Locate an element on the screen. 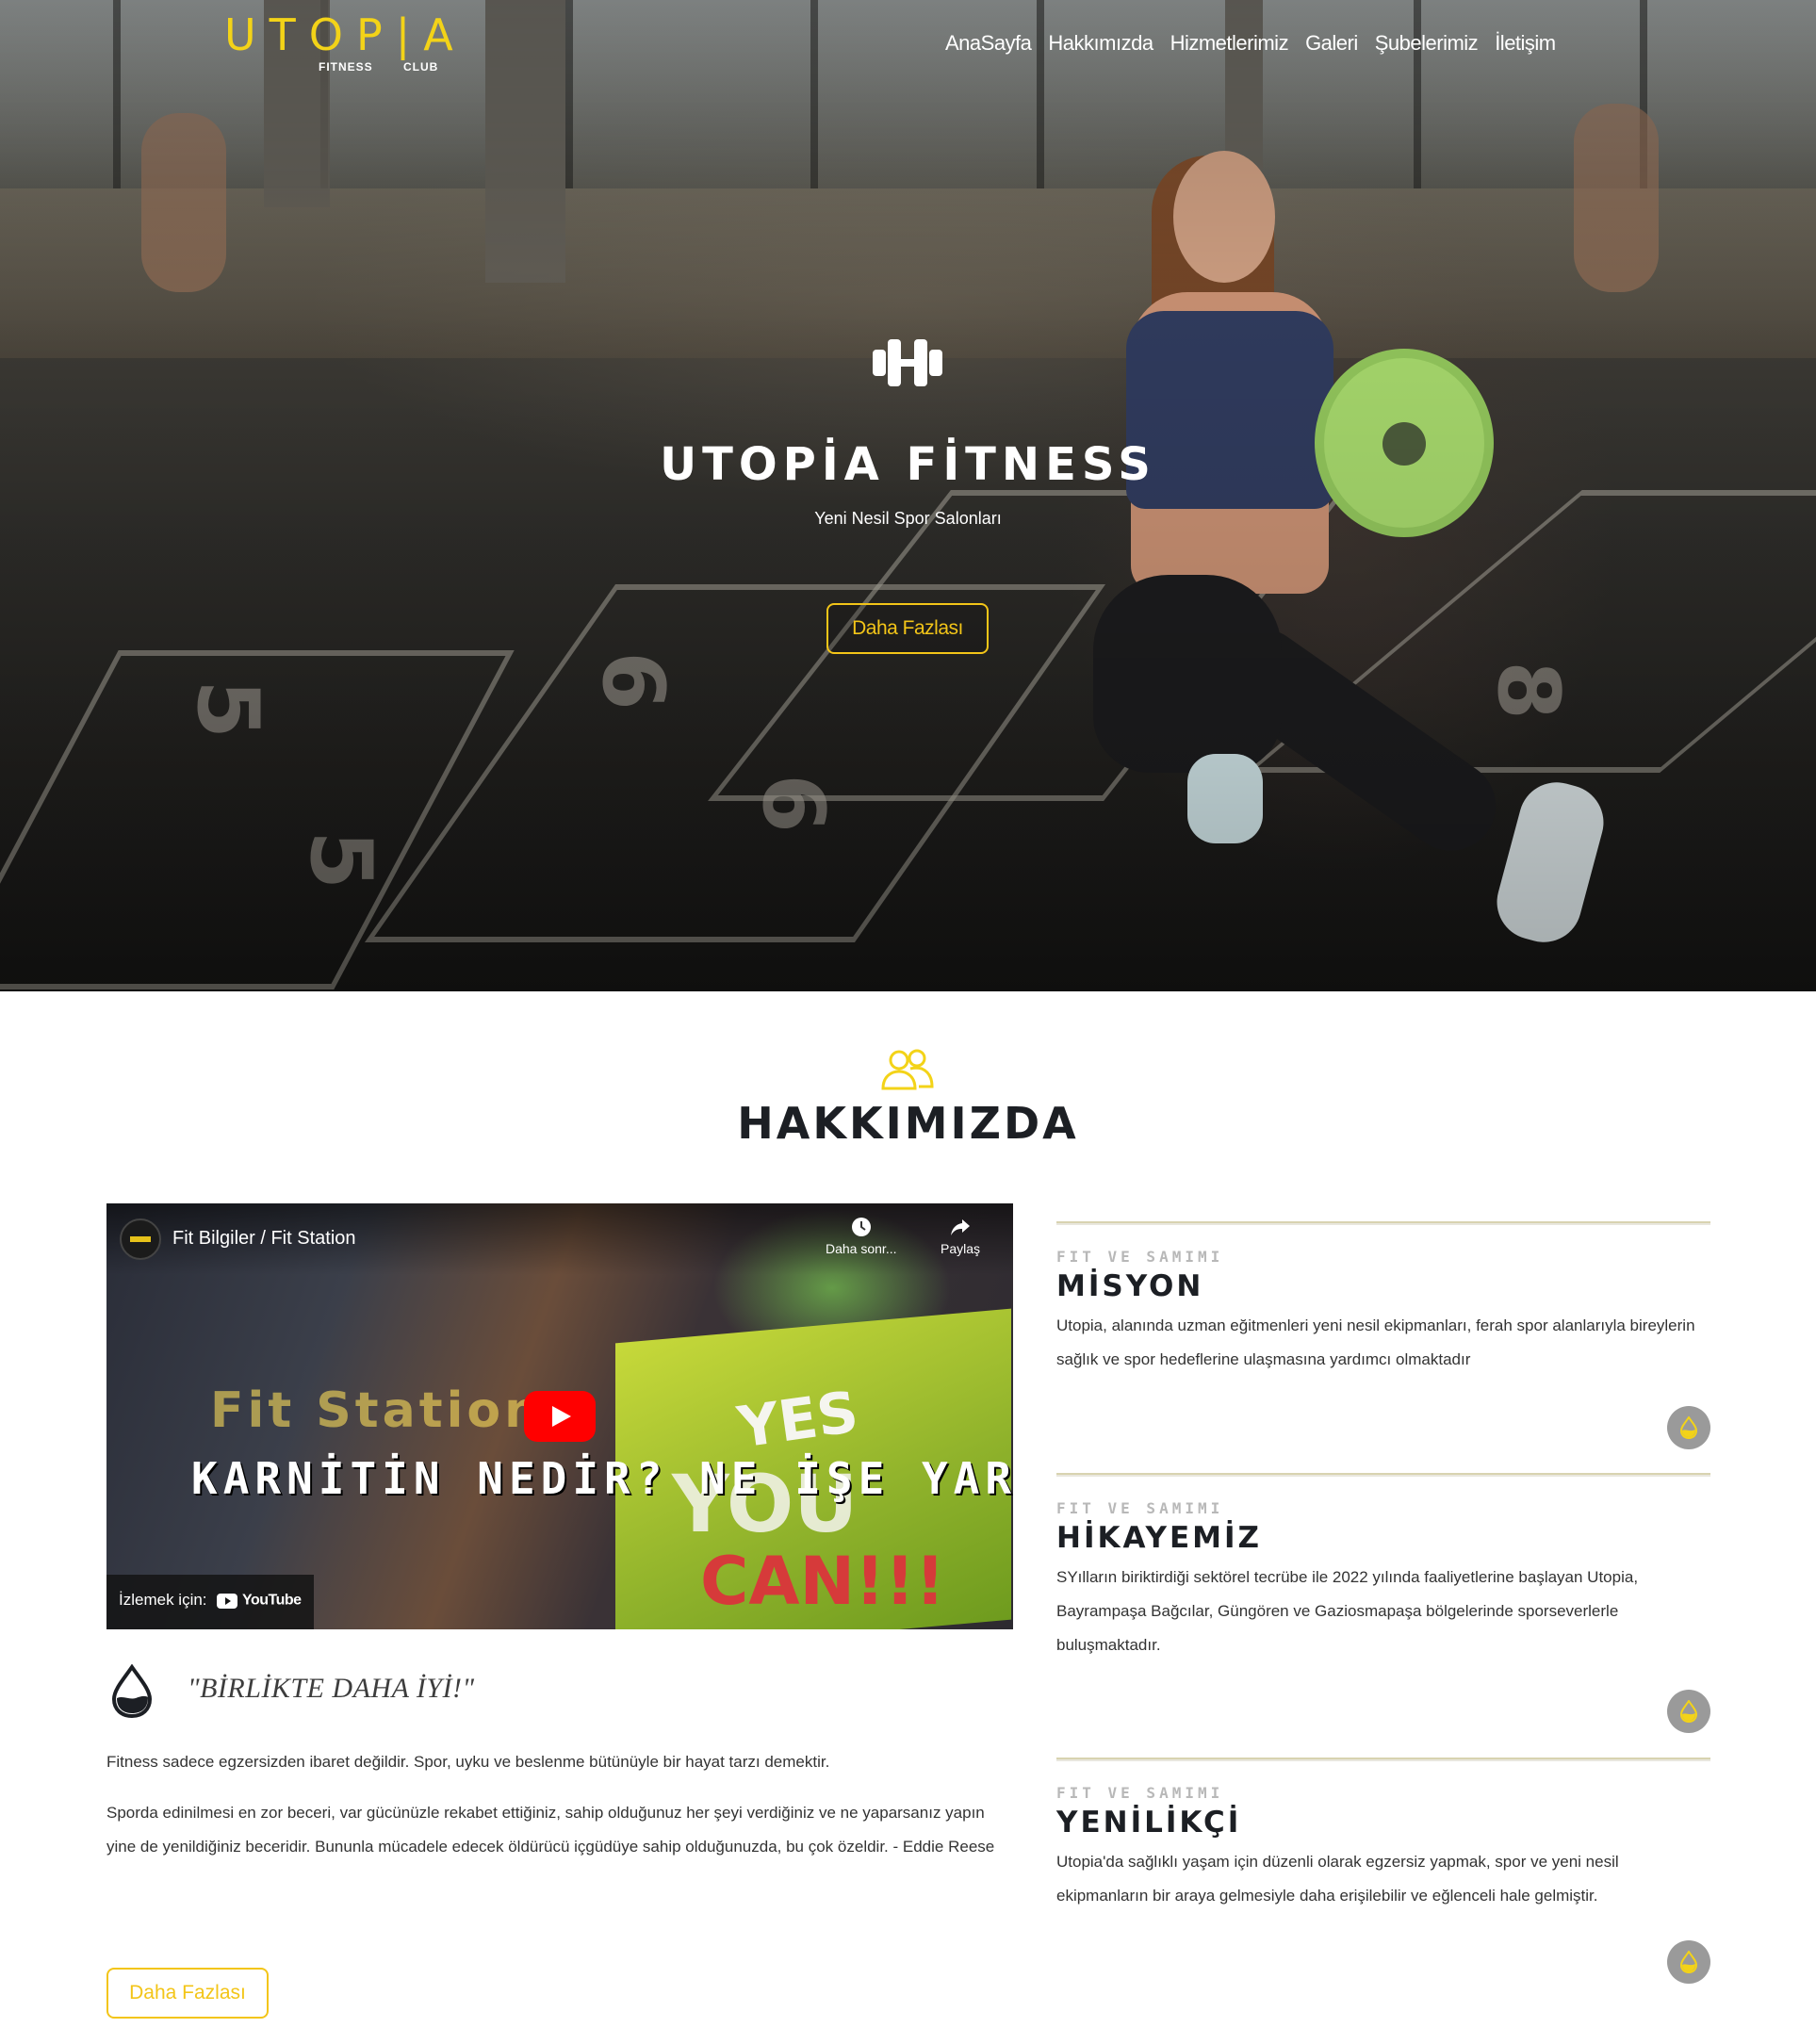 This screenshot has height=2044, width=1816. card-title: HİKAYEMİZ is located at coordinates (1160, 1538).